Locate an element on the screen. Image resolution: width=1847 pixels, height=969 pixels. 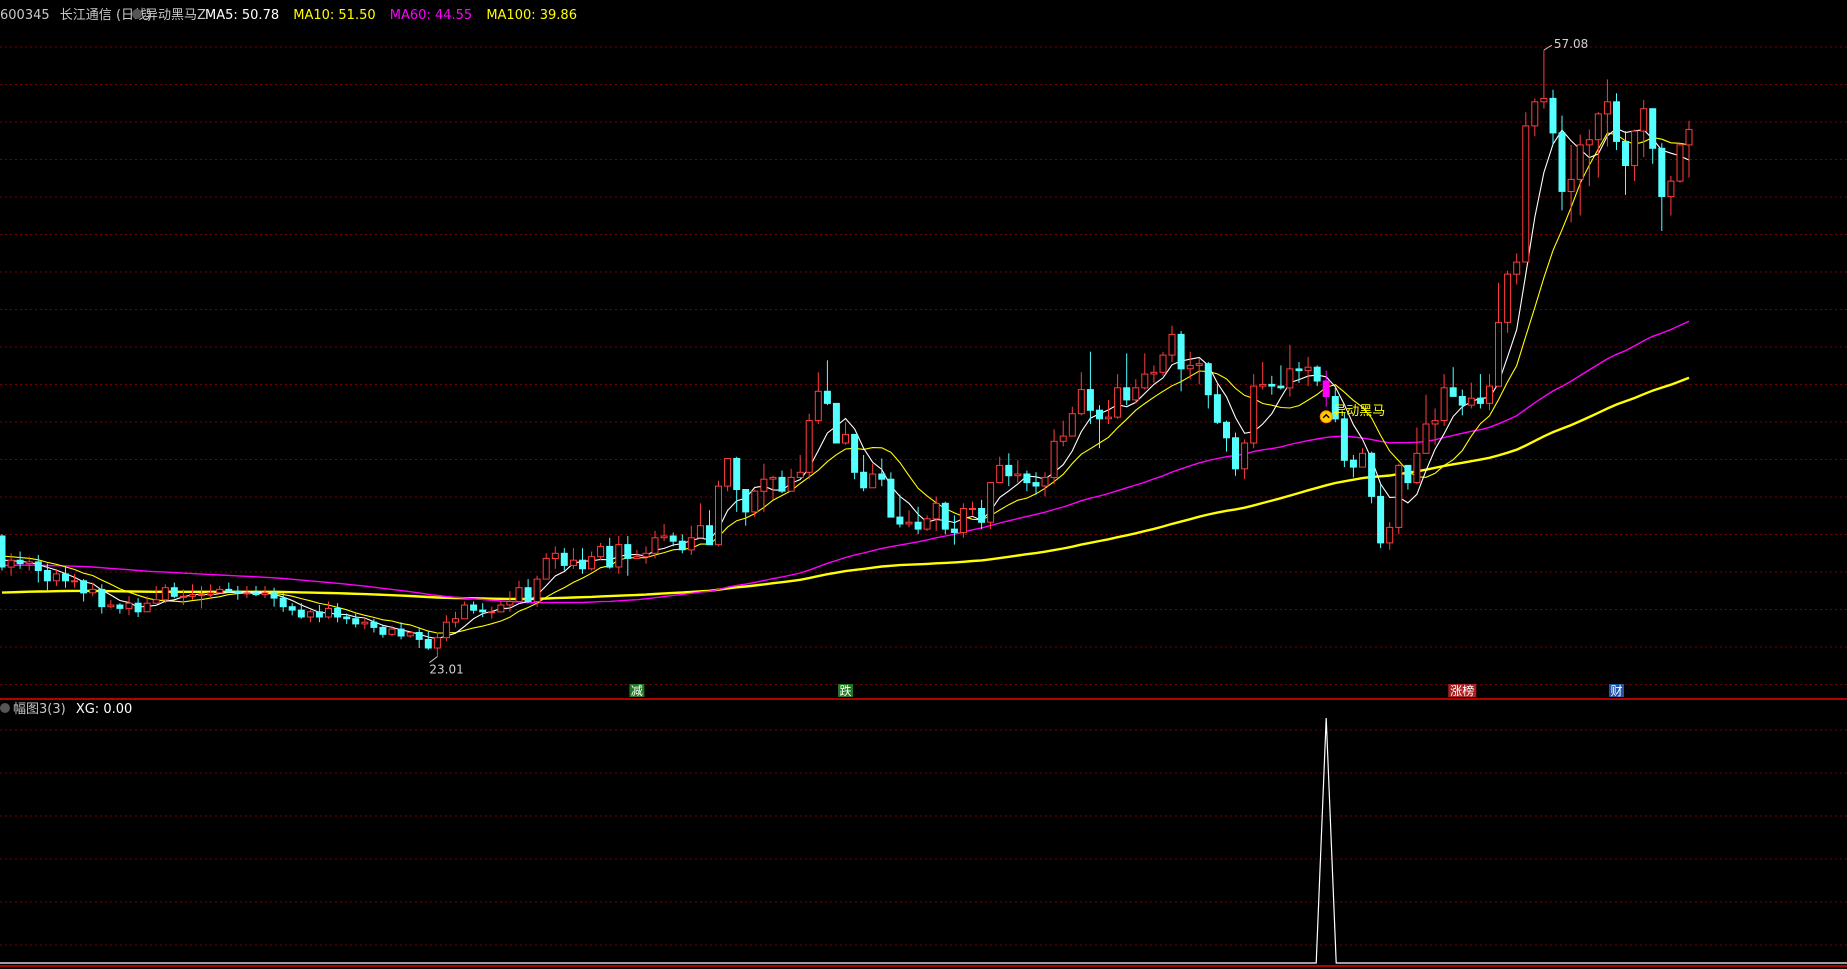
event-marker: 跌 is located at coordinates (845, 690).